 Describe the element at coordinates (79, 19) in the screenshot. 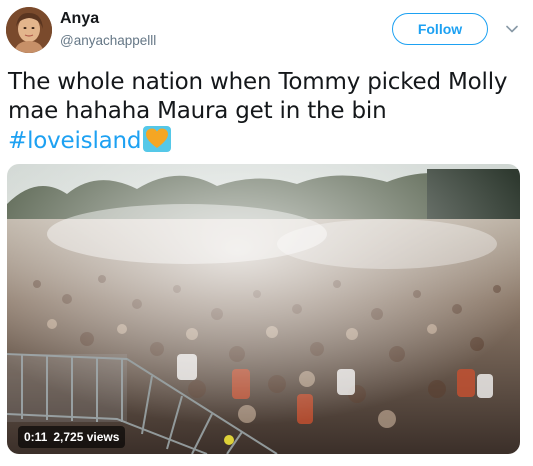

I see `display-name: Anya` at that location.